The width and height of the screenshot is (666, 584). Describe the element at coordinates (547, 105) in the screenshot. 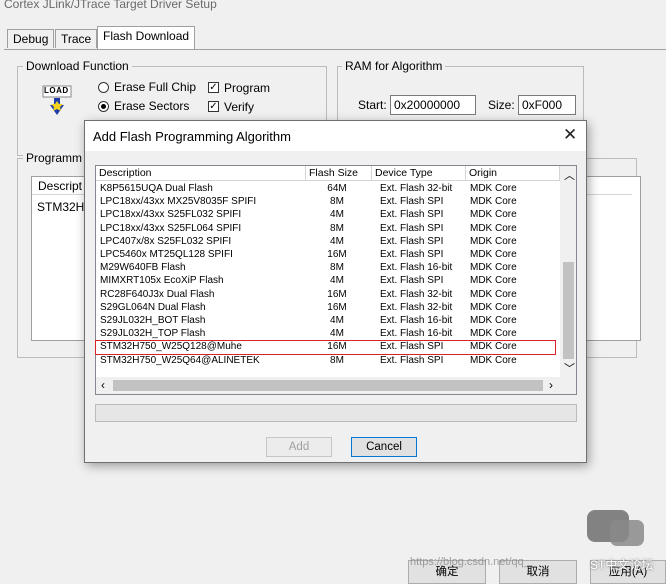

I see `ram-size-input: 0xF000` at that location.